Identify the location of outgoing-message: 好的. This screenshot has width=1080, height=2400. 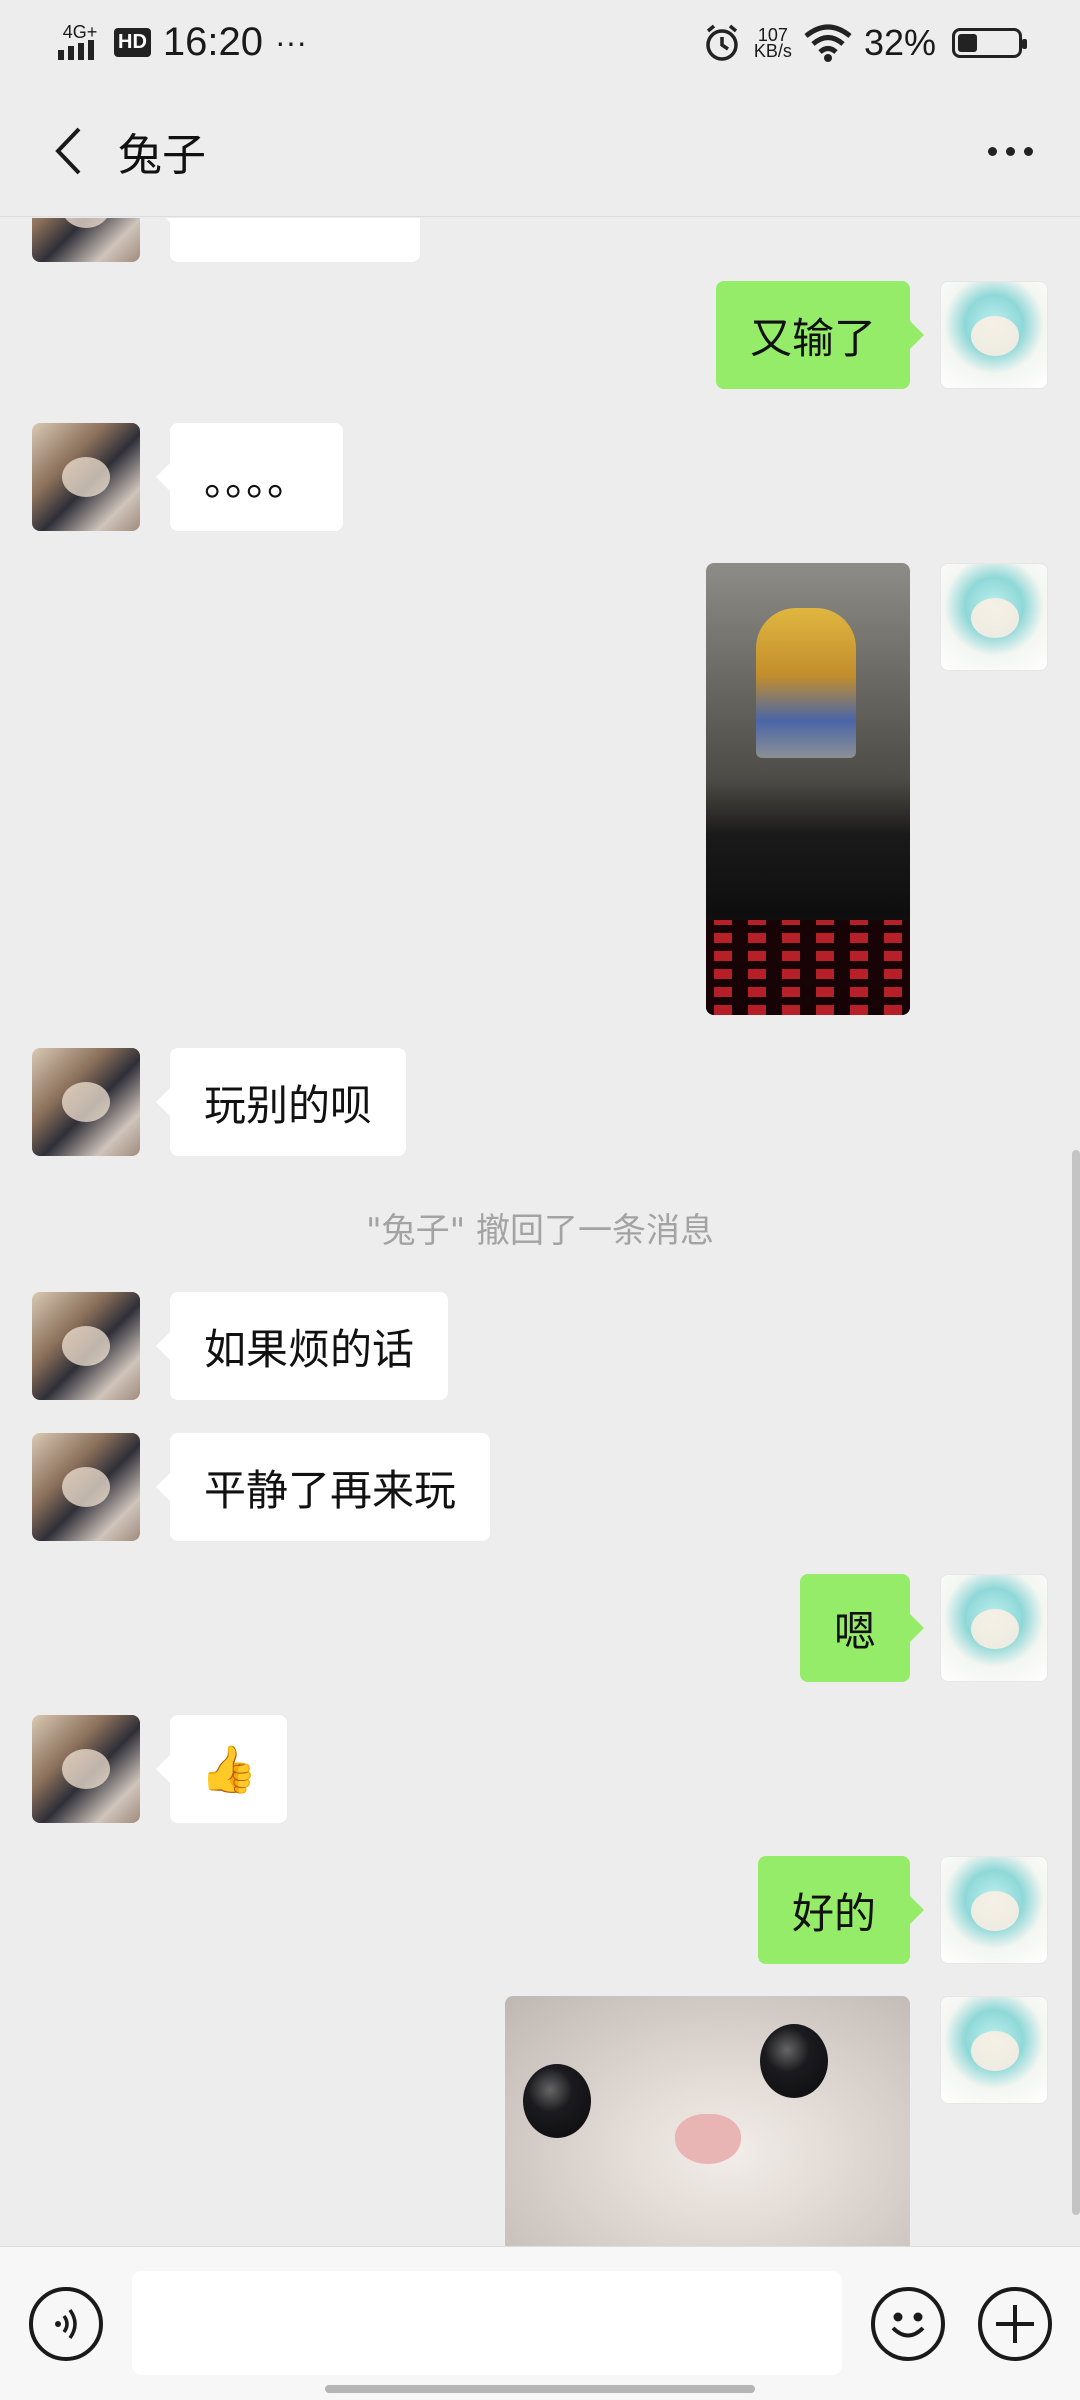
(841, 1910).